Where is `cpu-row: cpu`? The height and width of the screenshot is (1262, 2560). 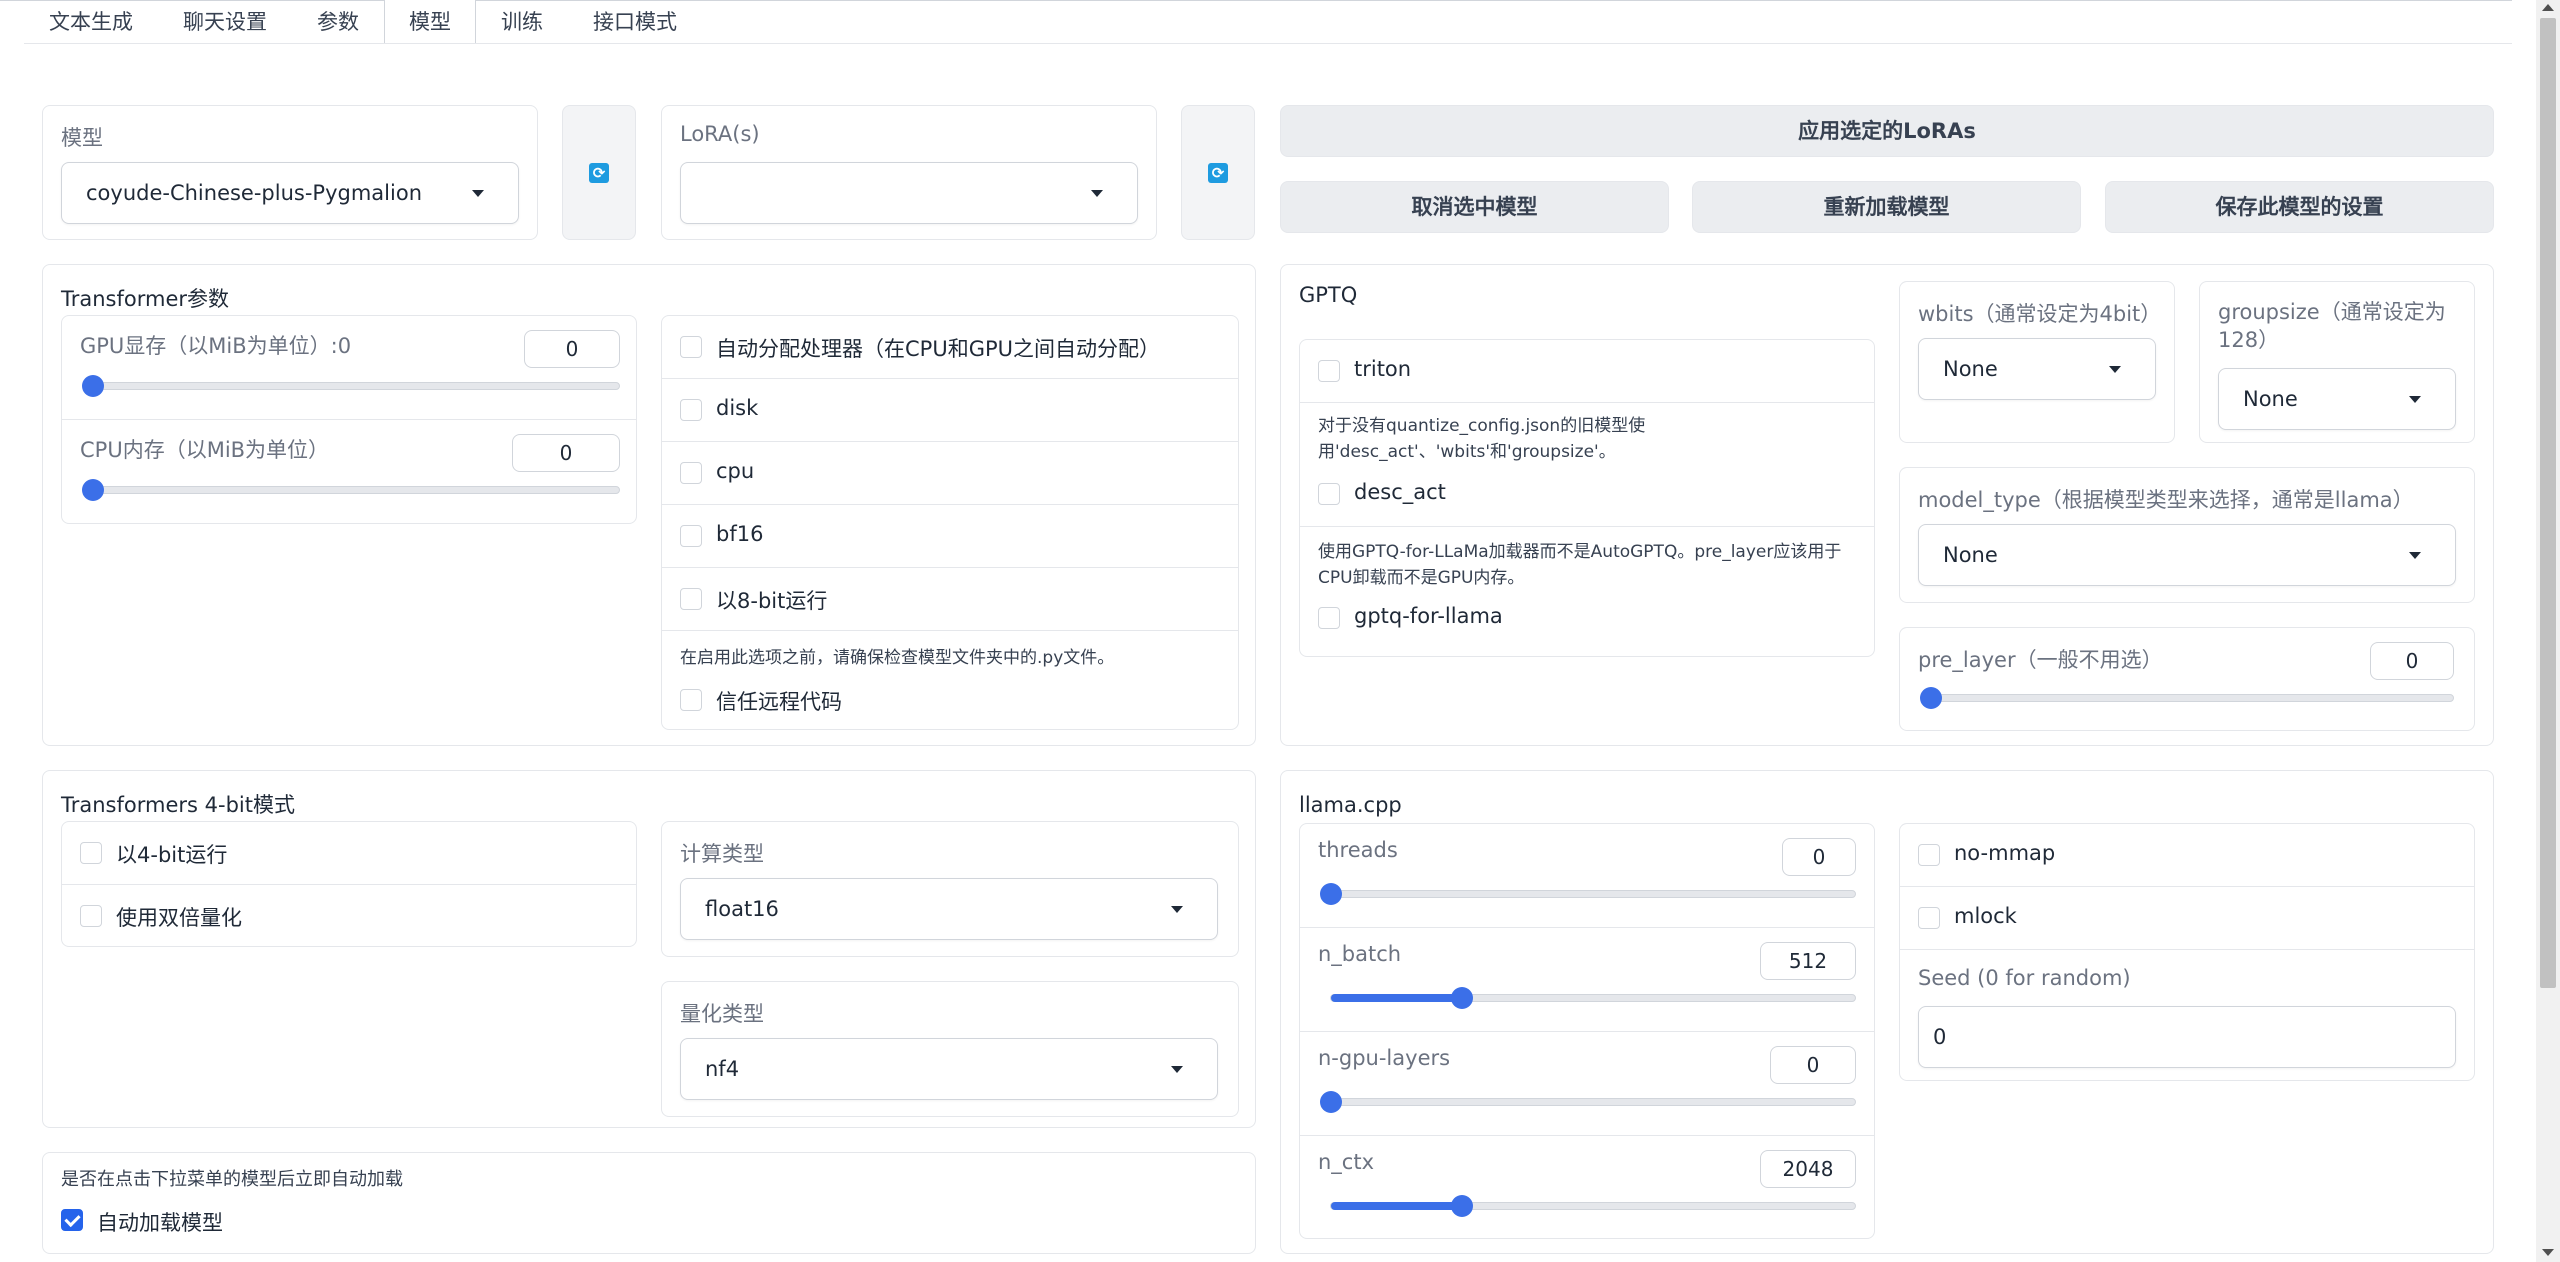 cpu-row: cpu is located at coordinates (950, 473).